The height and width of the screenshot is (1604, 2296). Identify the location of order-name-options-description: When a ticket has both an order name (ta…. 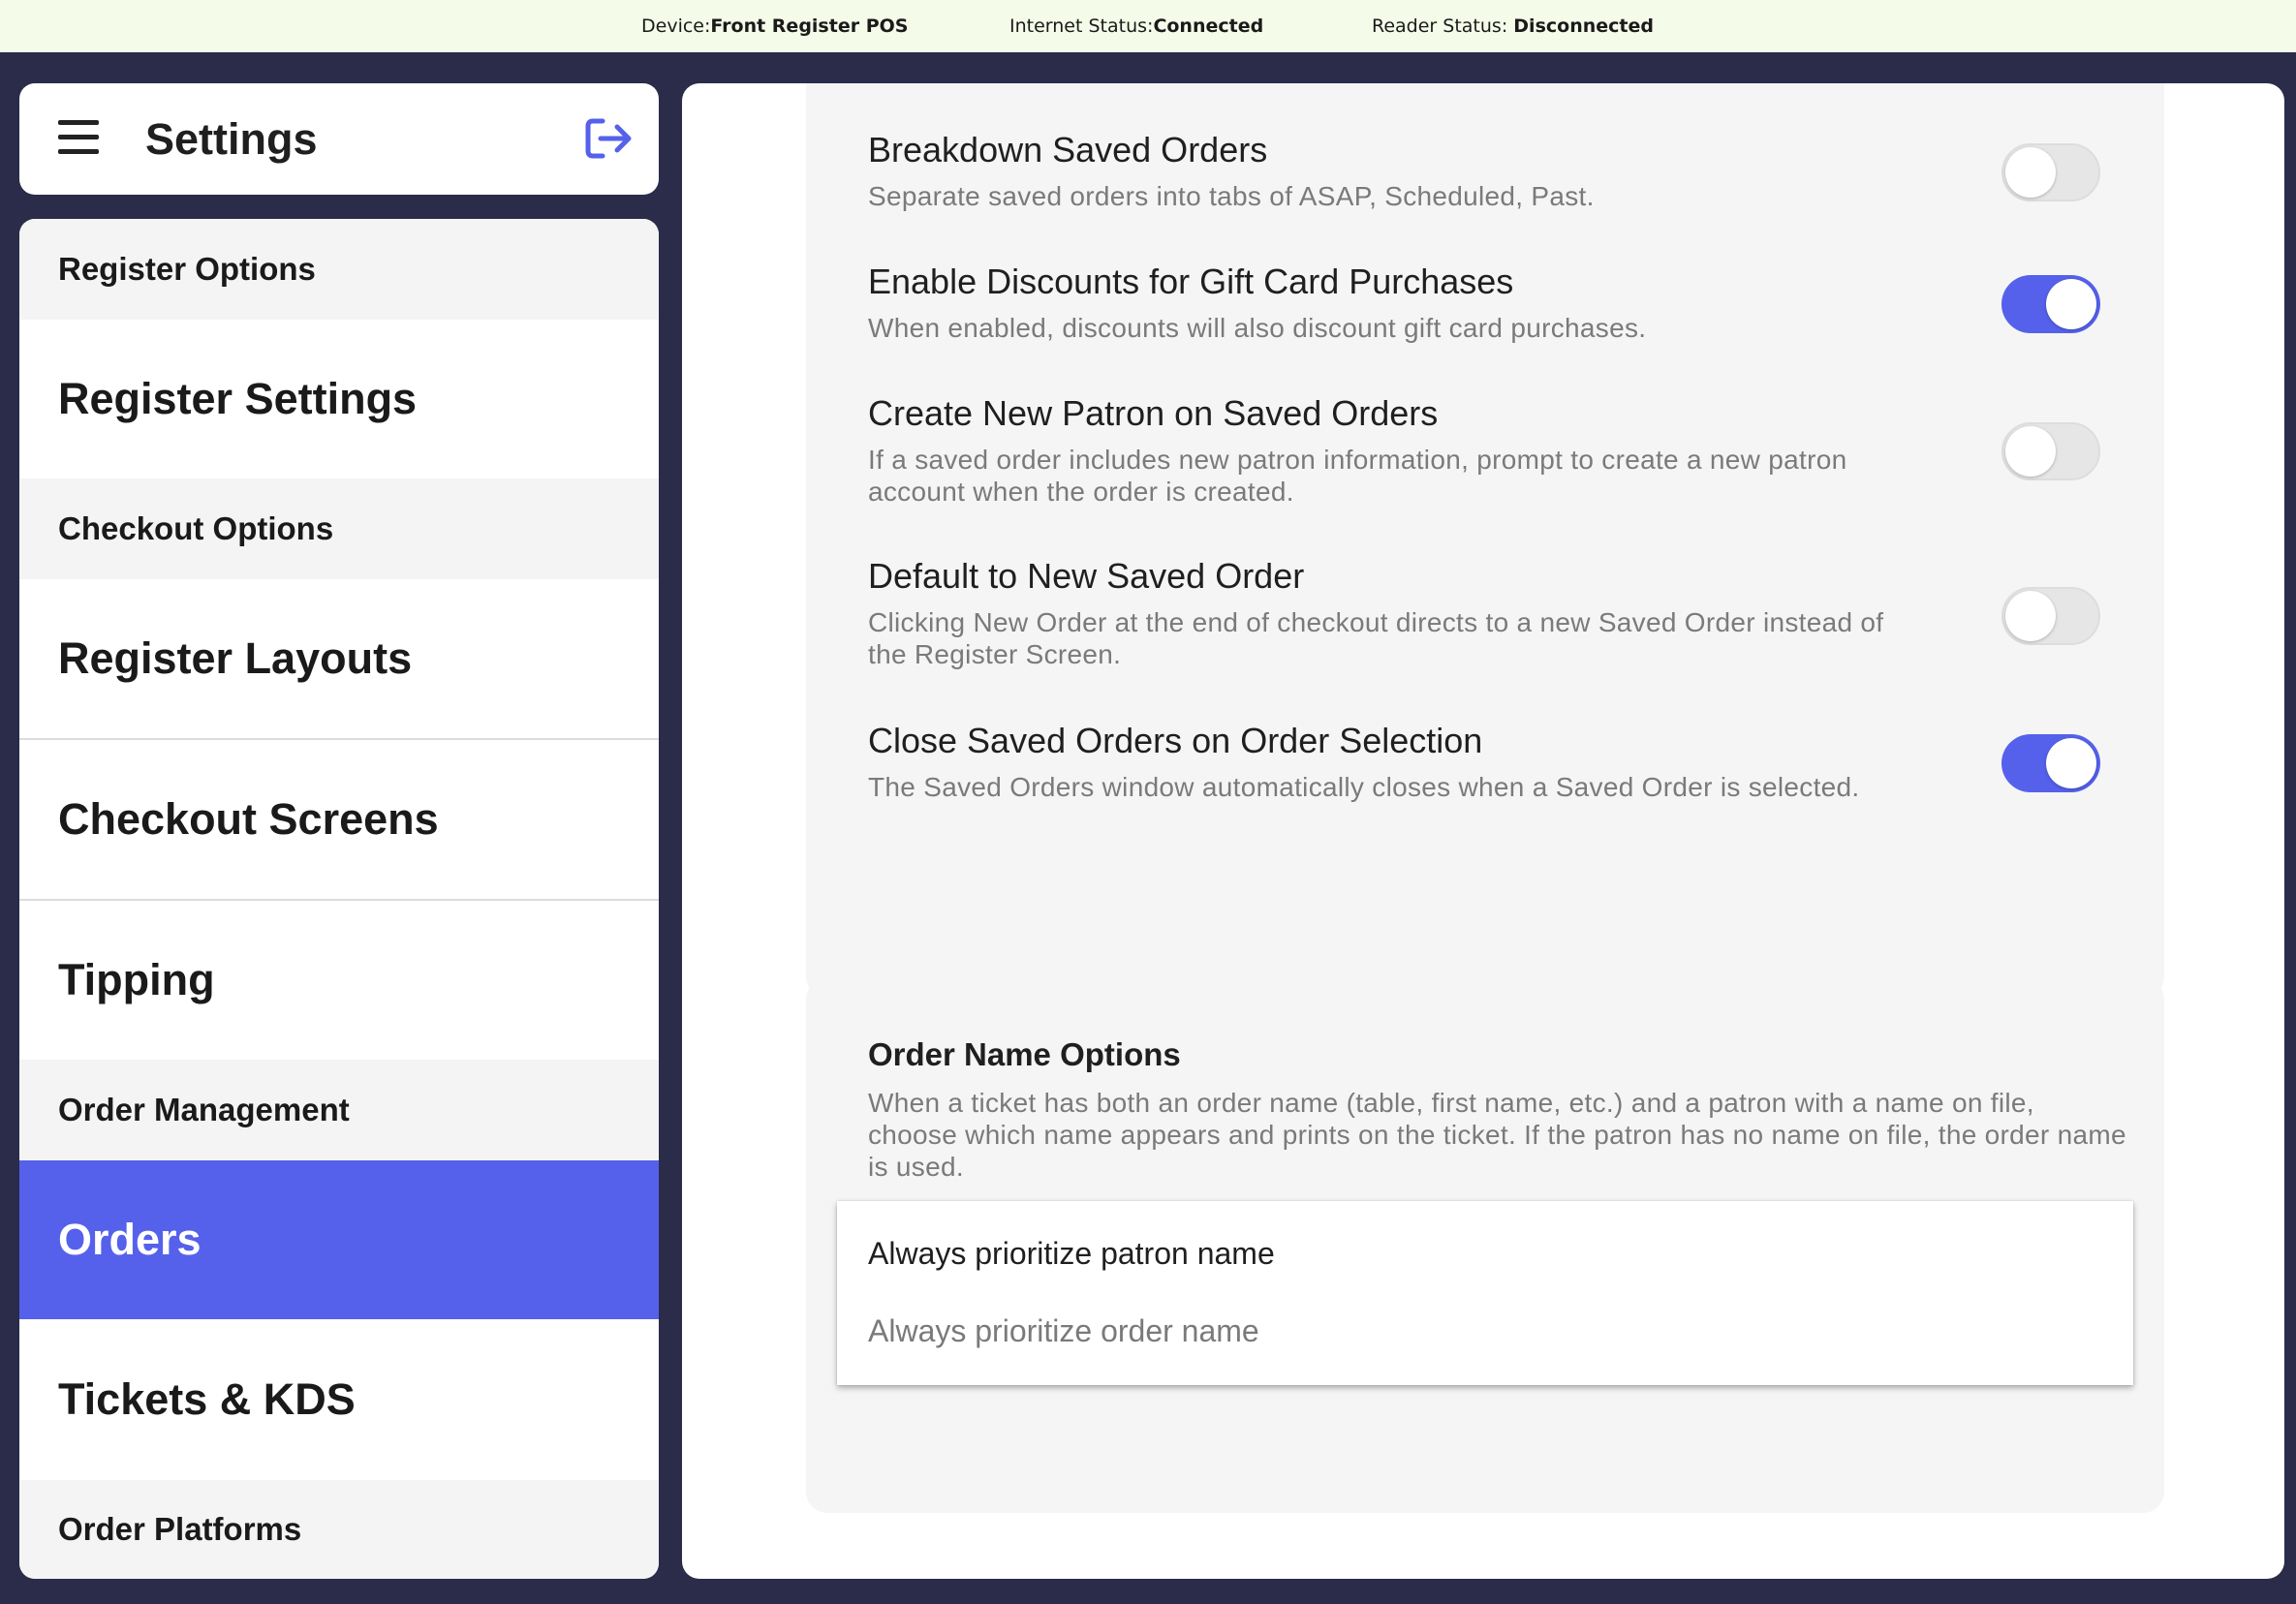
(1497, 1135).